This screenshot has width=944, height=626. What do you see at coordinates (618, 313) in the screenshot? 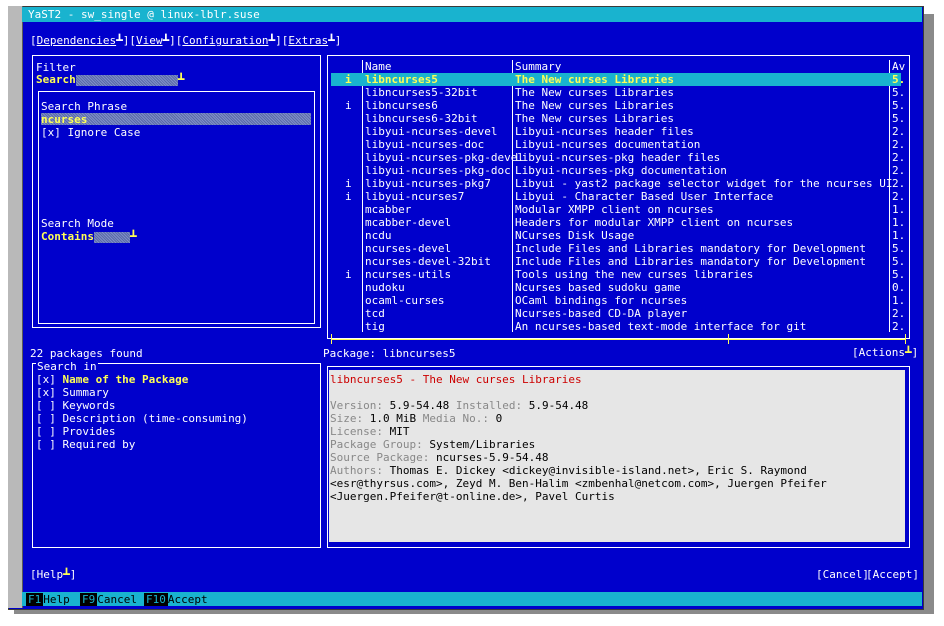
I see `table-row: tcd Ncurses-based CD-DA player 2.` at bounding box center [618, 313].